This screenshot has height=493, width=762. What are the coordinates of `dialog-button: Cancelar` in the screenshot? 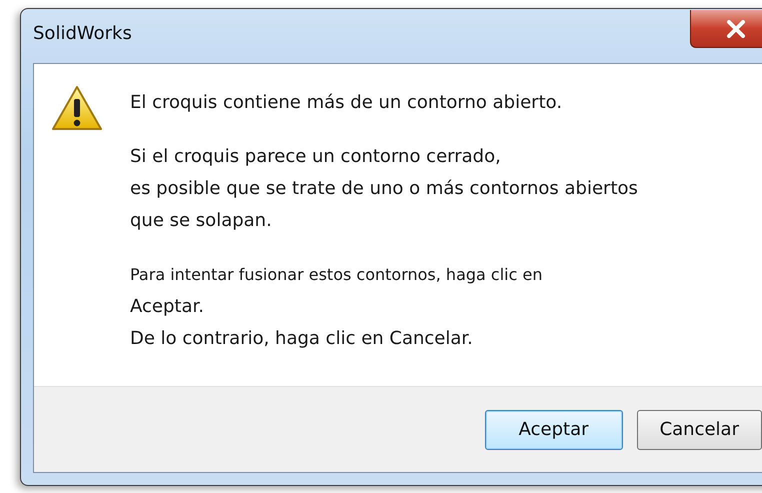 It's located at (699, 430).